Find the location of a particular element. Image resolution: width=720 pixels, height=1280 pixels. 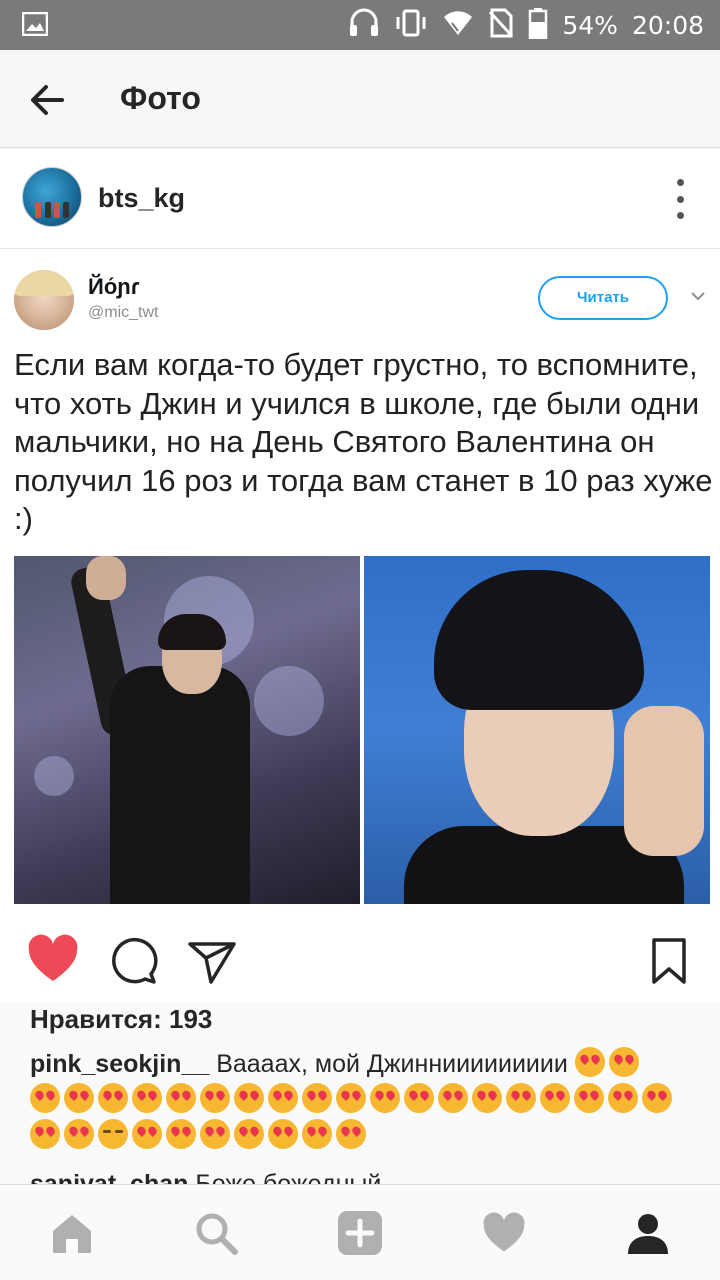

profile-icon is located at coordinates (648, 1233).